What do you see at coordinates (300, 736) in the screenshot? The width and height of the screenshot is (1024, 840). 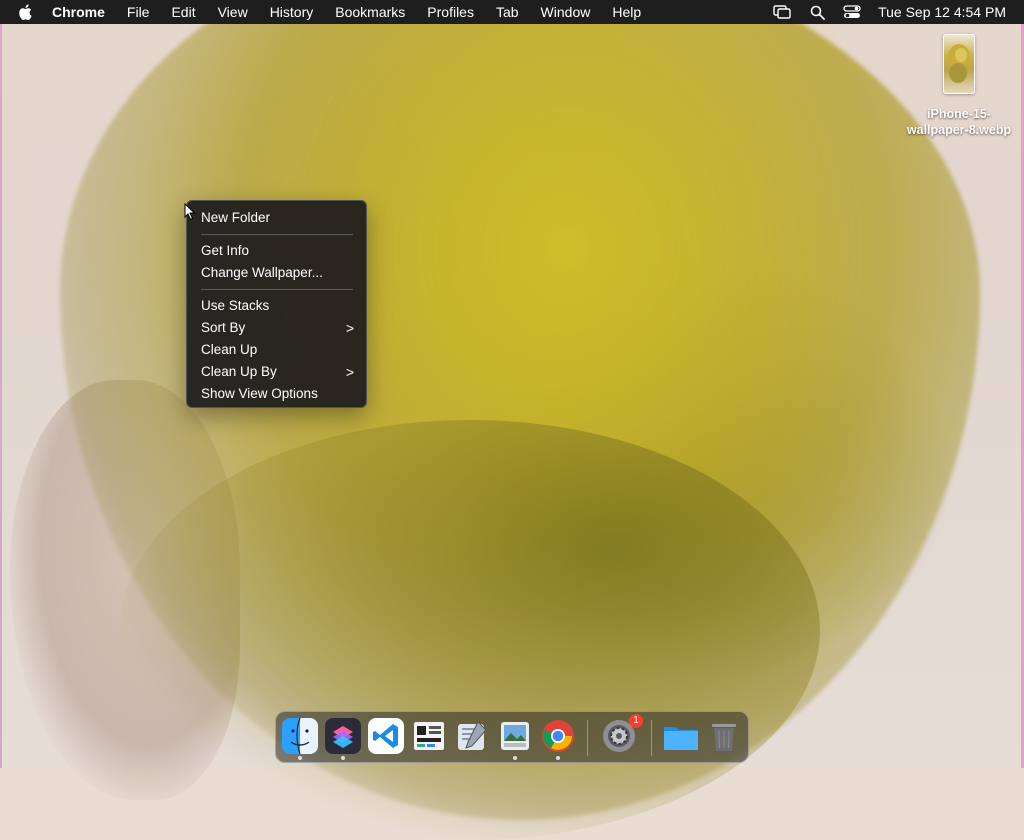 I see `finder-icon` at bounding box center [300, 736].